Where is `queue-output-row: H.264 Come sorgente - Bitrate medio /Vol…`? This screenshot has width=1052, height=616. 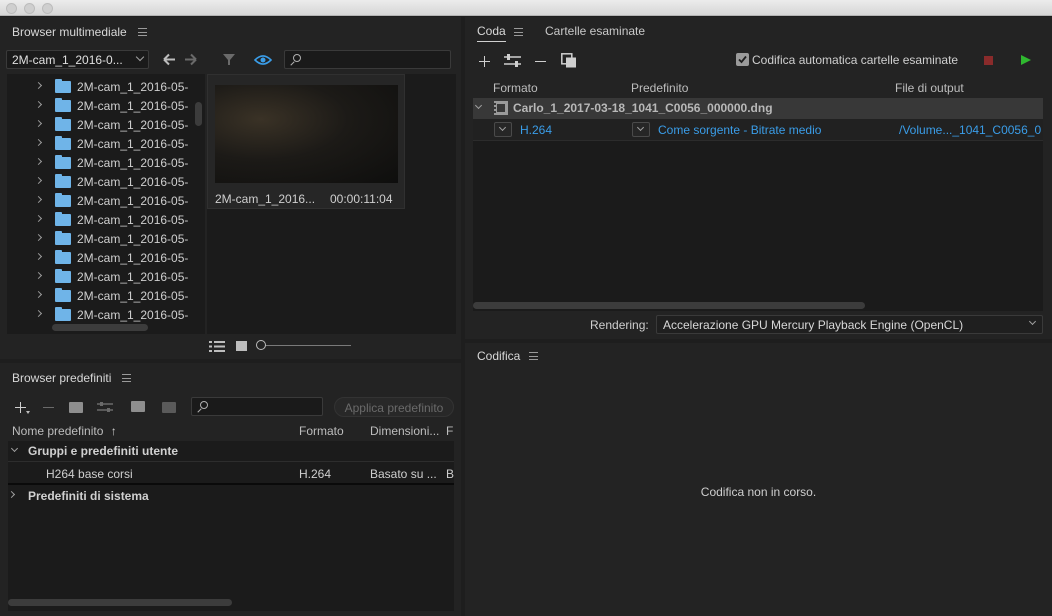
queue-output-row: H.264 Come sorgente - Bitrate medio /Vol… is located at coordinates (758, 130).